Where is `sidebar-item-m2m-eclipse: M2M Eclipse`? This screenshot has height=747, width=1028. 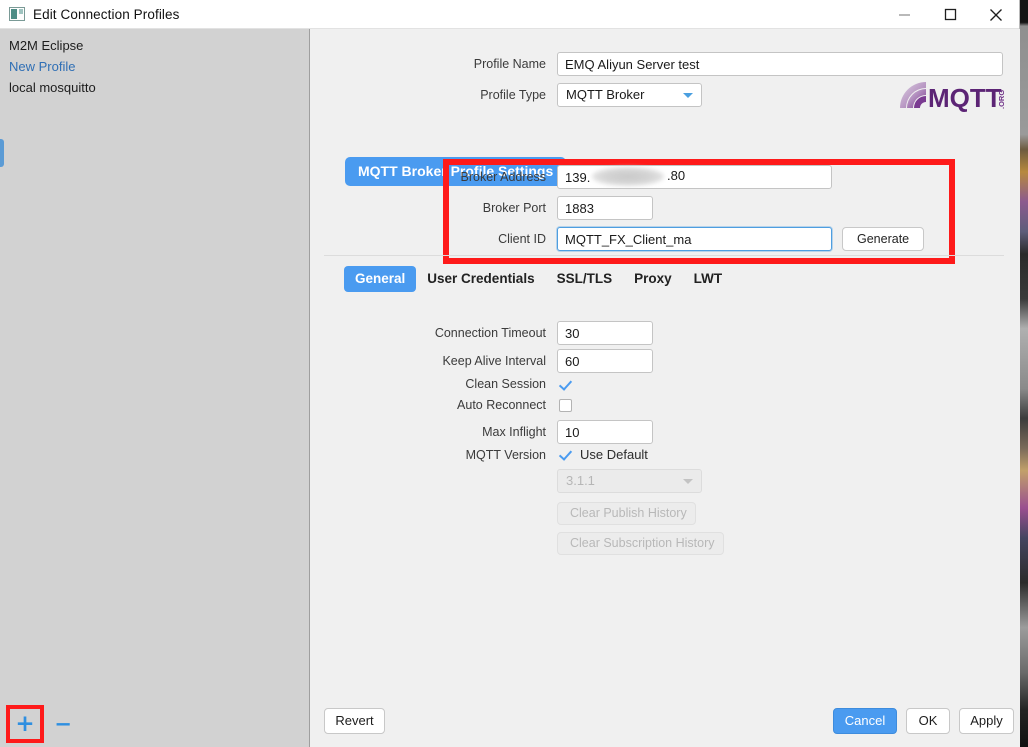 sidebar-item-m2m-eclipse: M2M Eclipse is located at coordinates (154, 45).